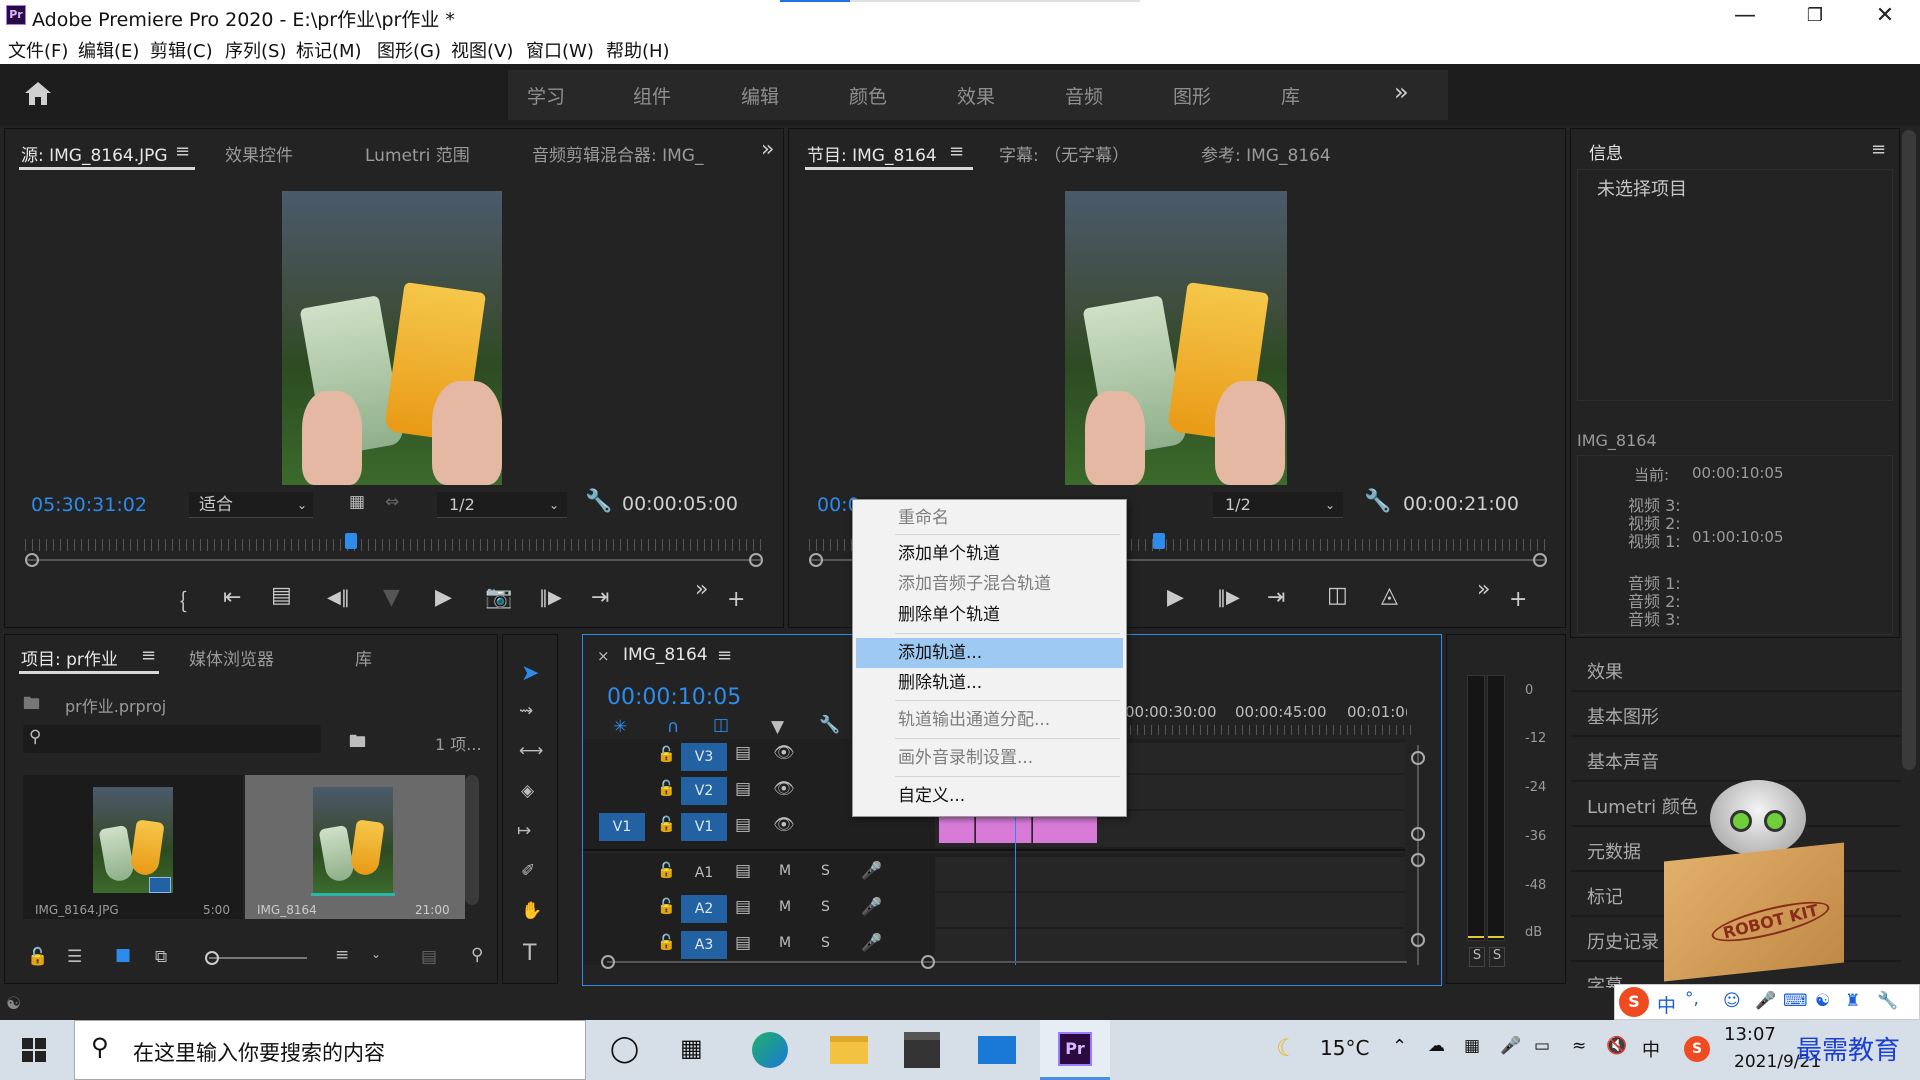 Image resolution: width=1920 pixels, height=1080 pixels. Describe the element at coordinates (760, 95) in the screenshot. I see `workspace-editing: 编辑` at that location.